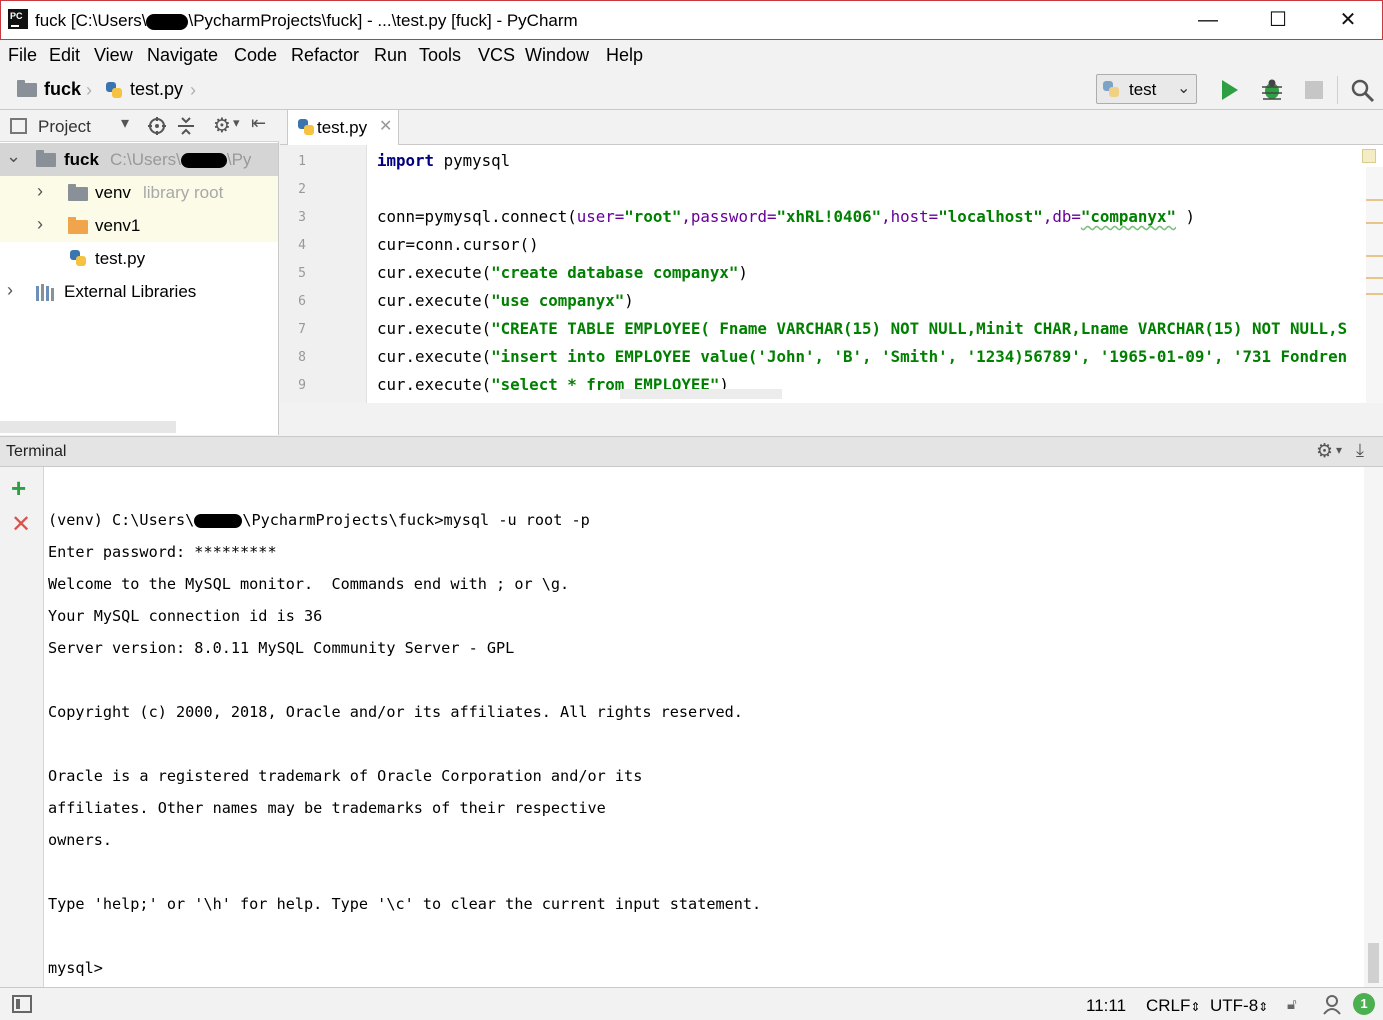  I want to click on close-session-icon: ✕, so click(21, 524).